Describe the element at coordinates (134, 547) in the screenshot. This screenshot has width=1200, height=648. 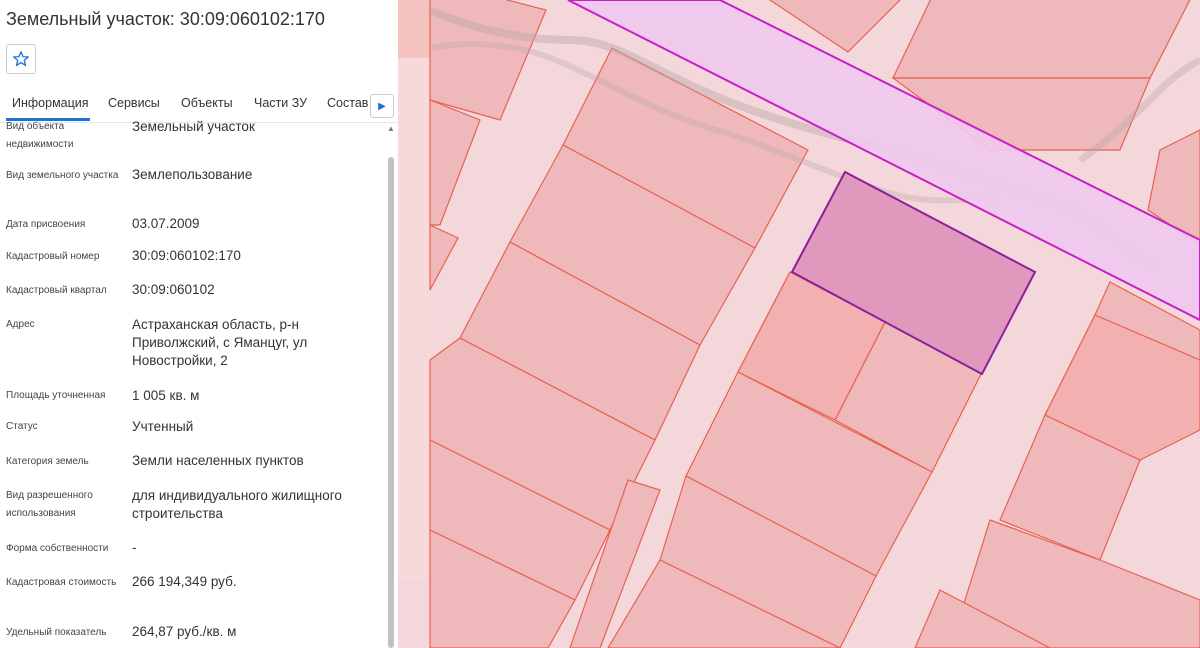
I see `property-value: -` at that location.